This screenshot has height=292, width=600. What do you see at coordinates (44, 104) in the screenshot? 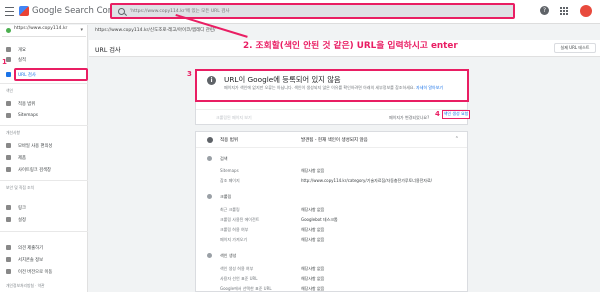
I see `sidebar-item-coverage: 적용 범위` at bounding box center [44, 104].